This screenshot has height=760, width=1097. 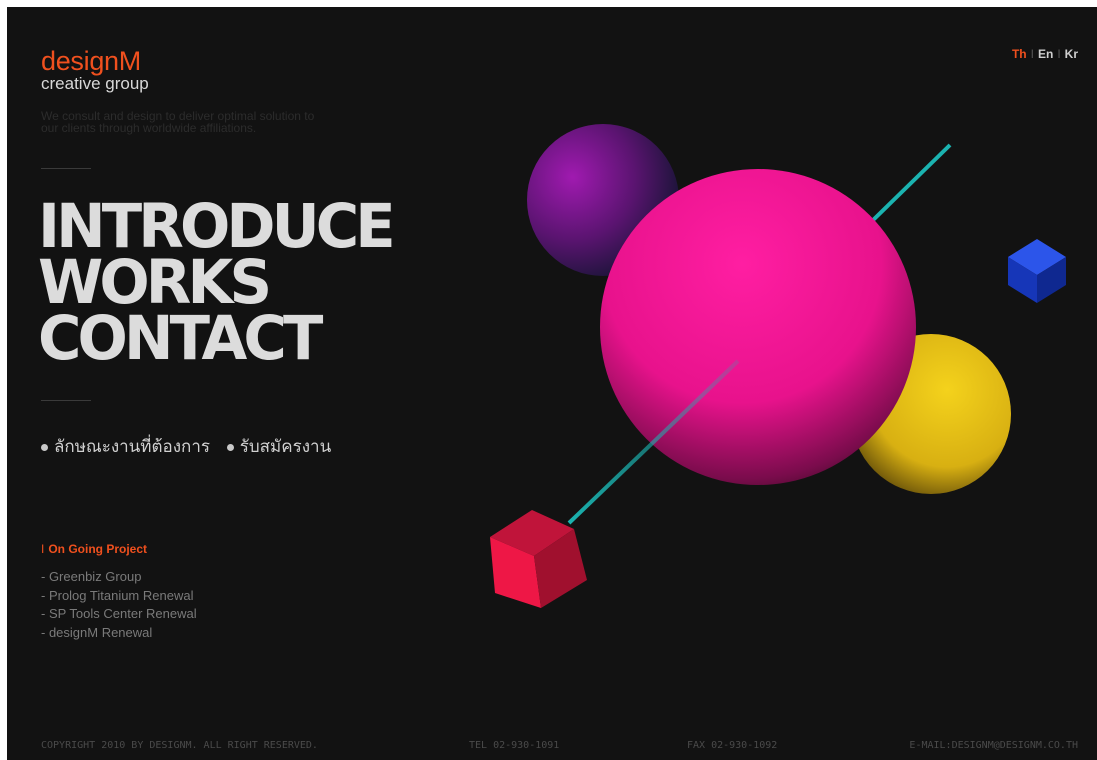 What do you see at coordinates (909, 185) in the screenshot?
I see `diagonal-line-upper` at bounding box center [909, 185].